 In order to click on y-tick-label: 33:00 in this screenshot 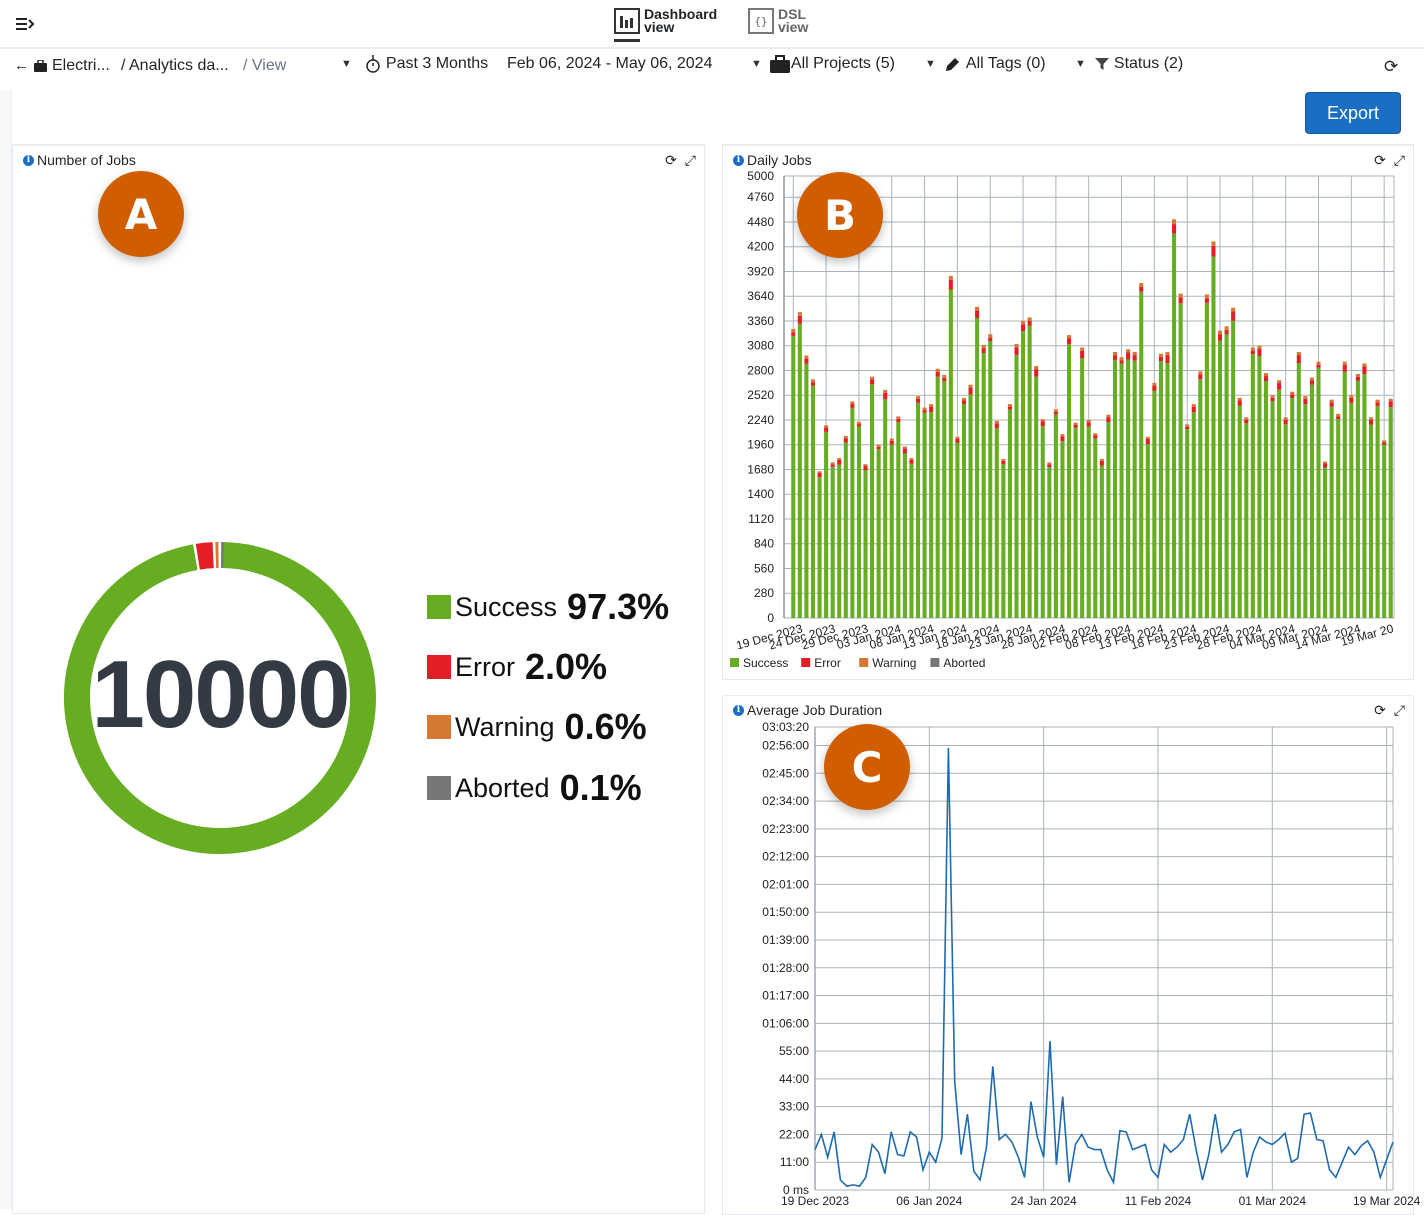, I will do `click(794, 1107)`.